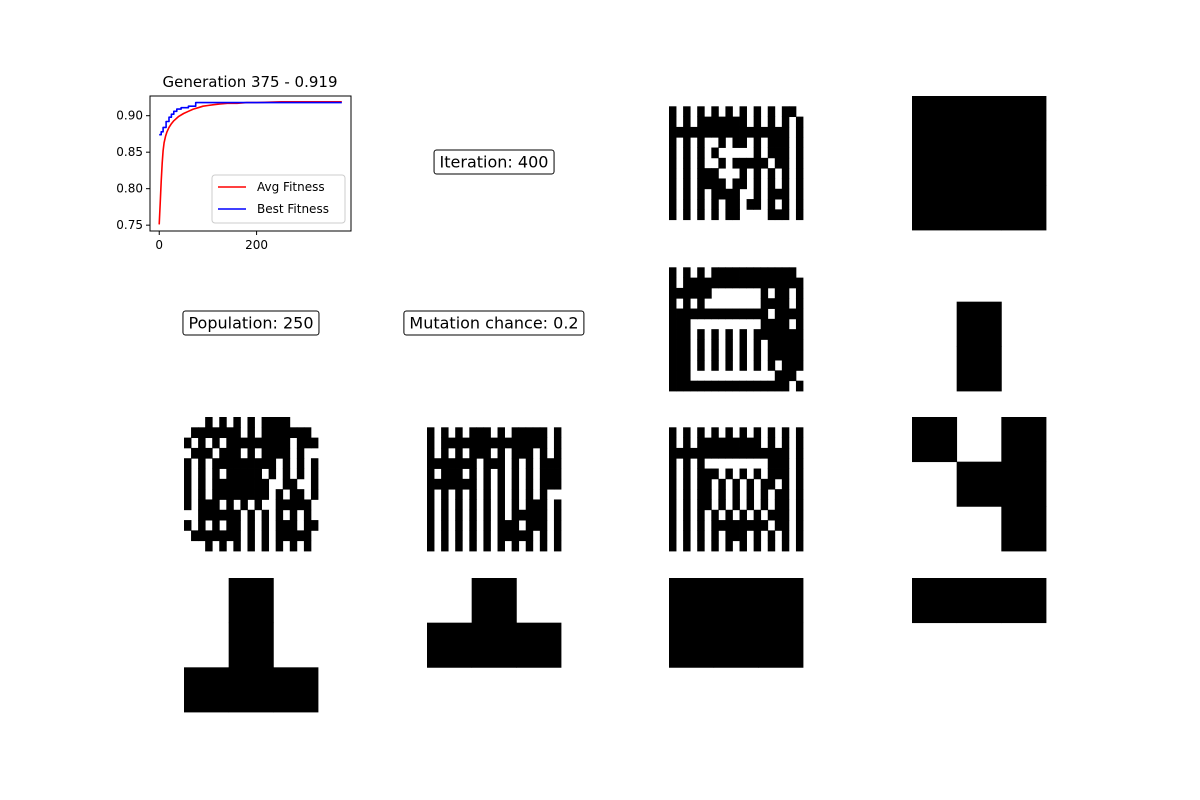 The height and width of the screenshot is (800, 1200). Describe the element at coordinates (293, 209) in the screenshot. I see `legend-label: Best Fitness` at that location.